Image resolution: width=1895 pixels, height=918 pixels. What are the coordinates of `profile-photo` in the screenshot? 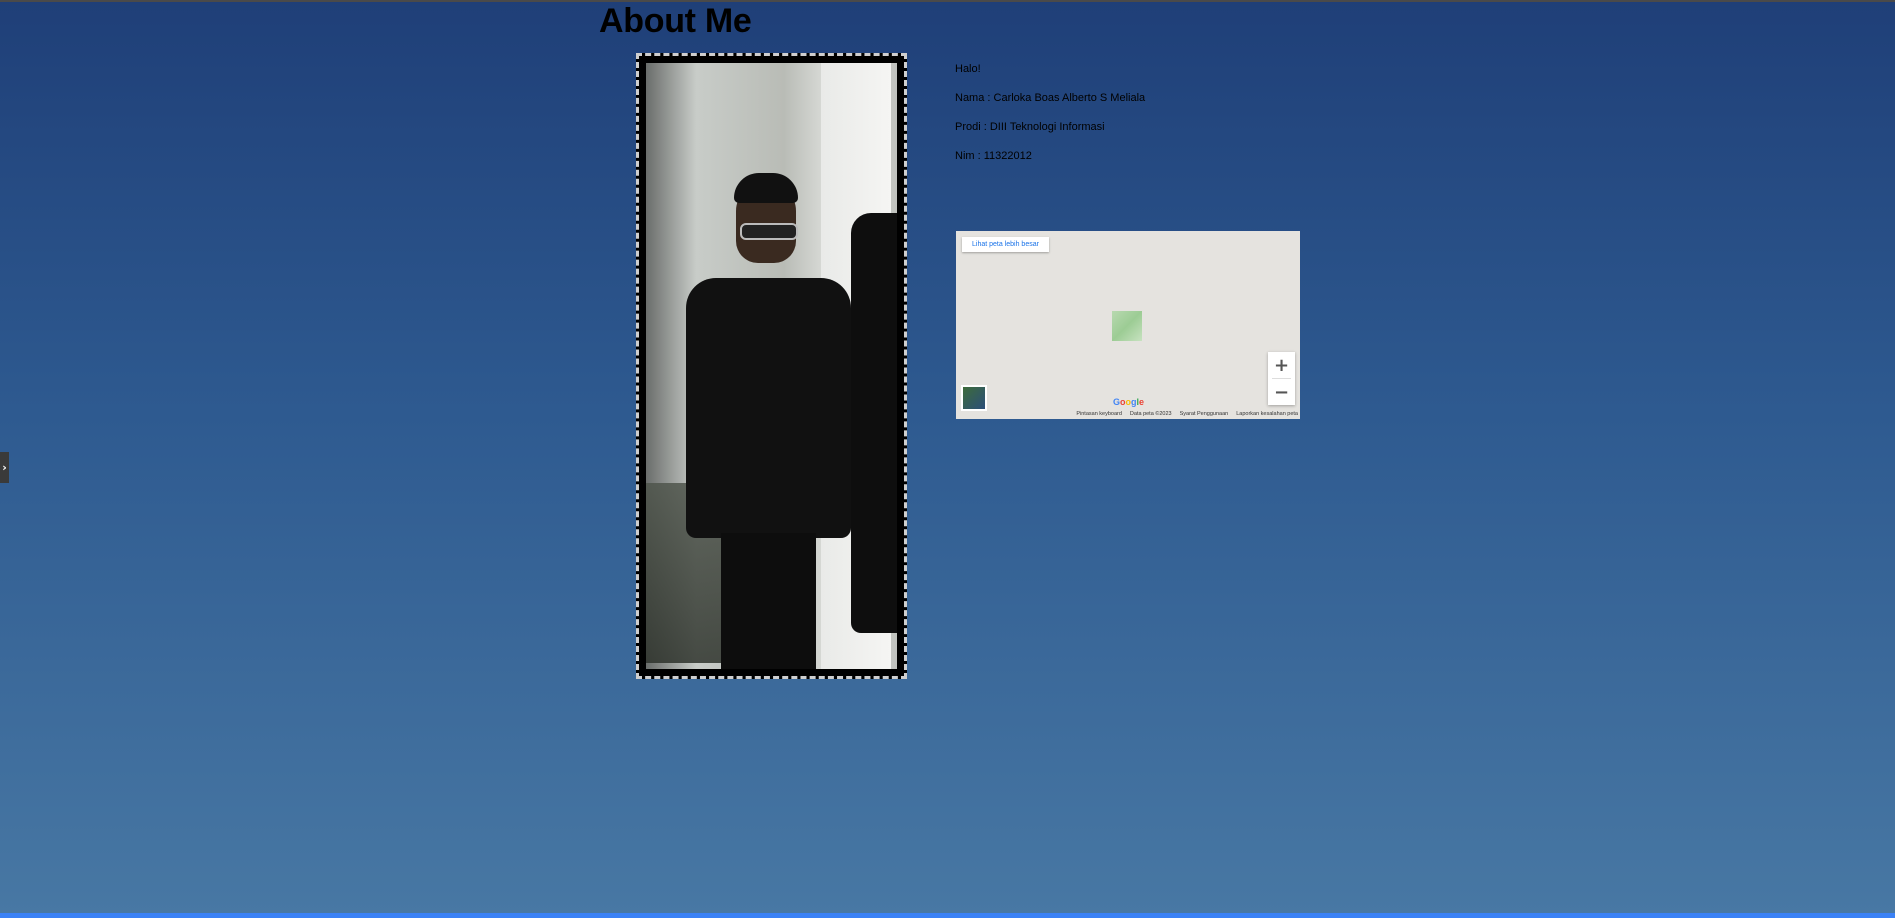 It's located at (771, 366).